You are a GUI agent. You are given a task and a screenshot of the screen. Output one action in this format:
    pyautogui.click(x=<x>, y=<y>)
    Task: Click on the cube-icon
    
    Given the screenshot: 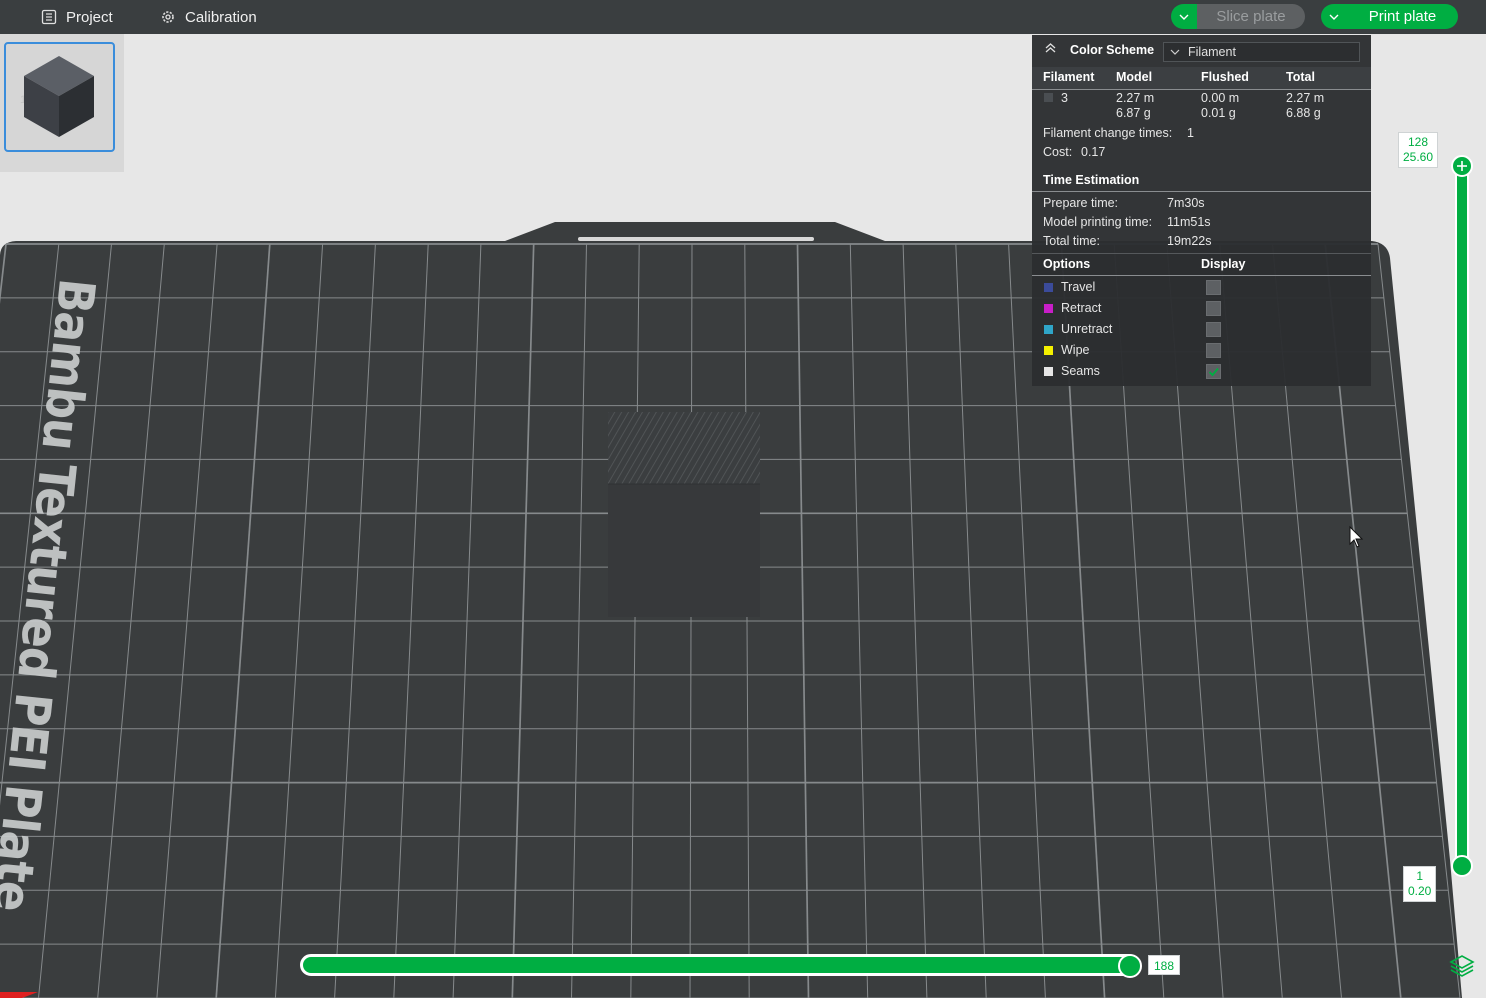 What is the action you would take?
    pyautogui.click(x=59, y=96)
    